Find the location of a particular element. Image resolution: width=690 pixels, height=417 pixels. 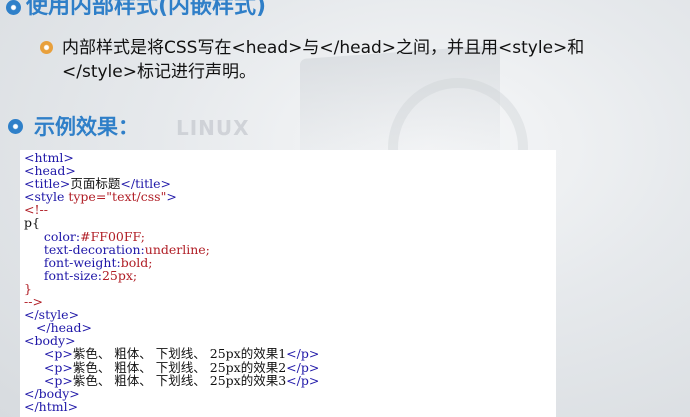

code-line: <html> is located at coordinates (288, 157).